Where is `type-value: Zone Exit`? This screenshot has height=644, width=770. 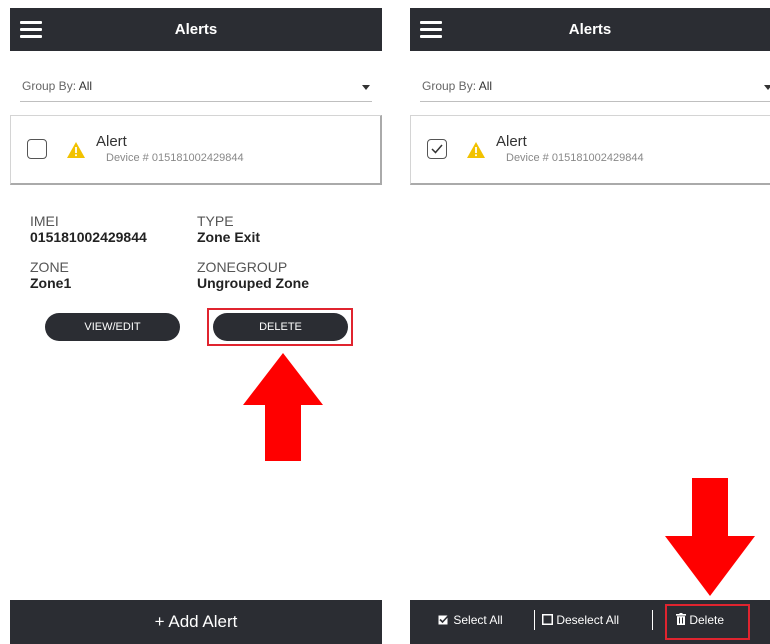 type-value: Zone Exit is located at coordinates (229, 237).